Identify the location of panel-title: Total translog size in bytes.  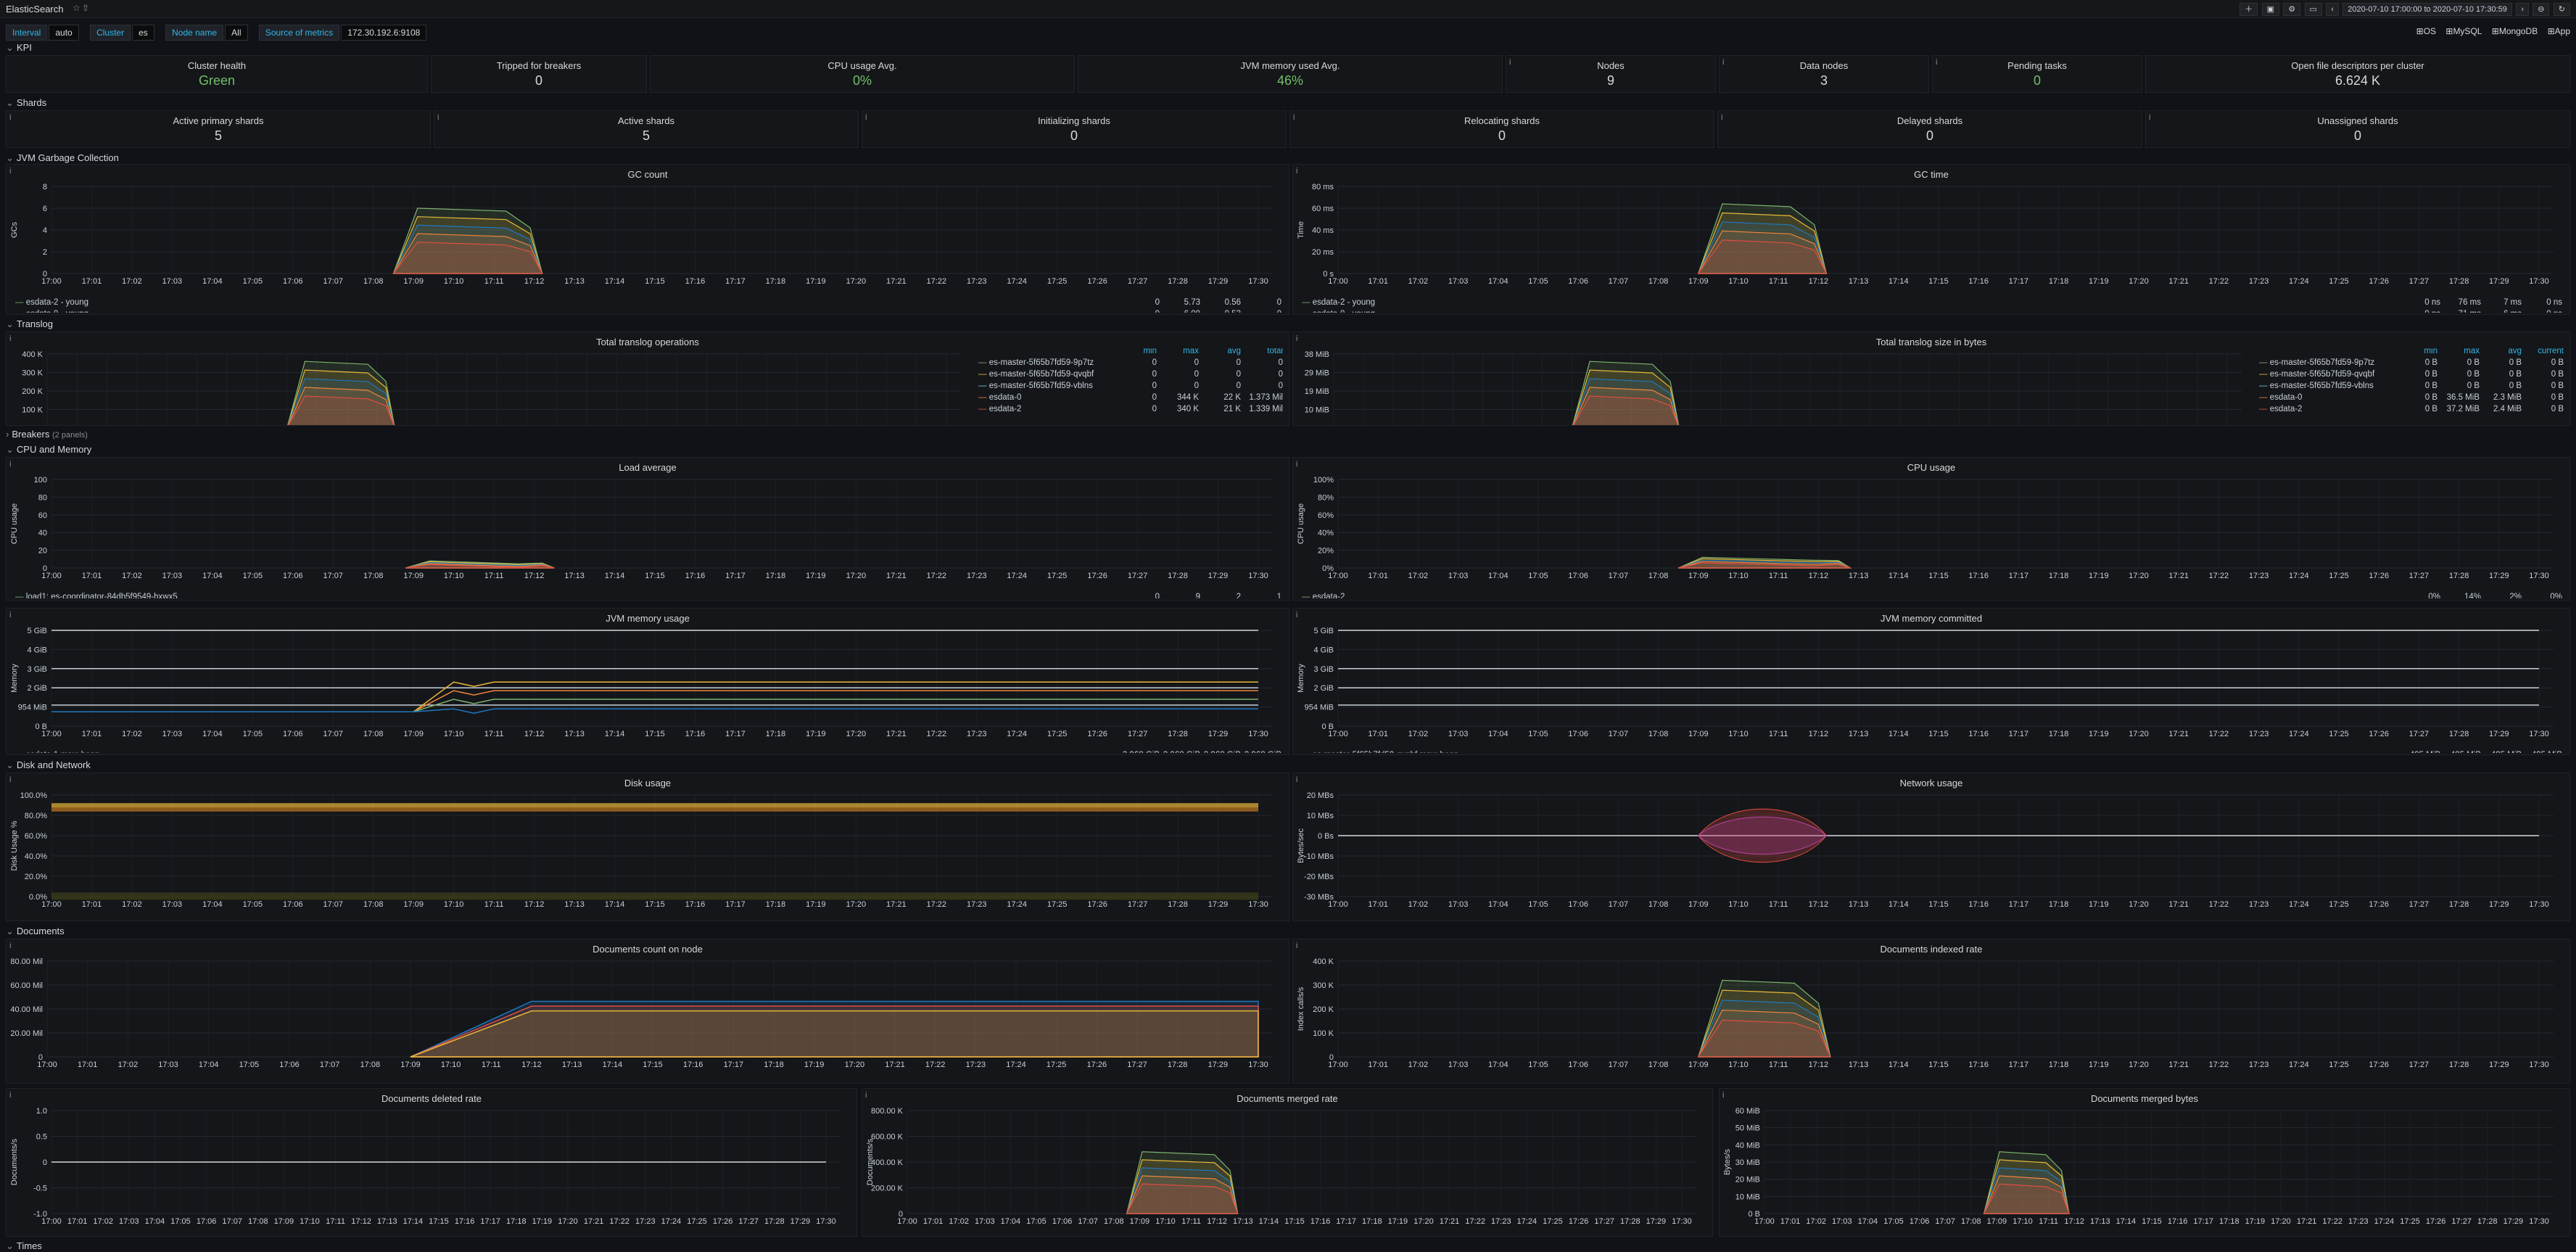
(1931, 342).